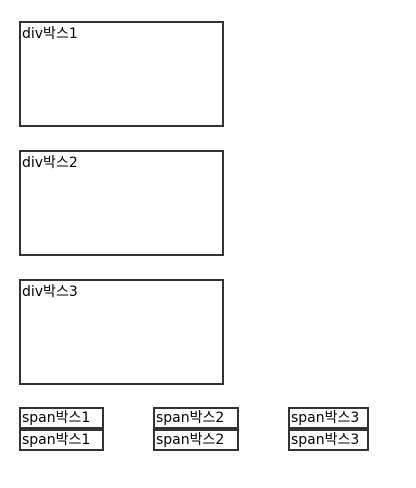  What do you see at coordinates (50, 292) in the screenshot?
I see `div-box-3-label: div박스3` at bounding box center [50, 292].